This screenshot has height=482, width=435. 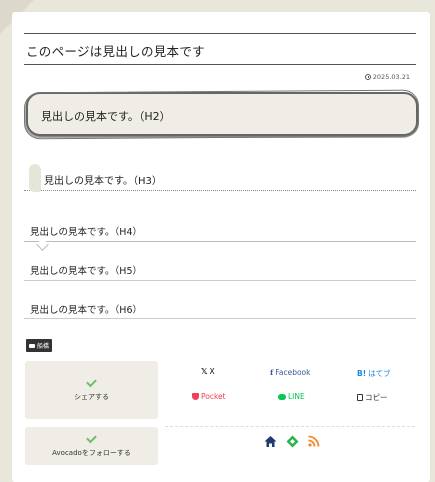 I want to click on share-pocket-label: Pocket, so click(x=213, y=396).